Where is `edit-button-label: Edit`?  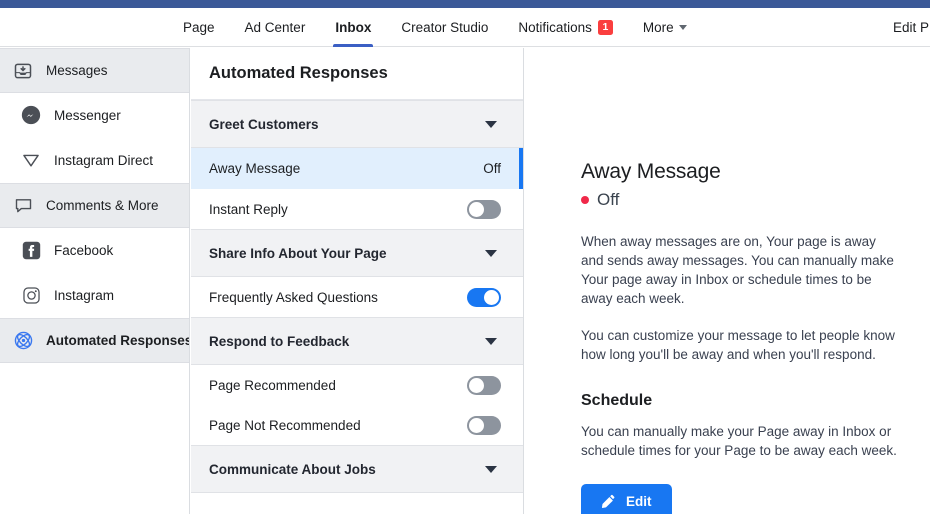 edit-button-label: Edit is located at coordinates (639, 501).